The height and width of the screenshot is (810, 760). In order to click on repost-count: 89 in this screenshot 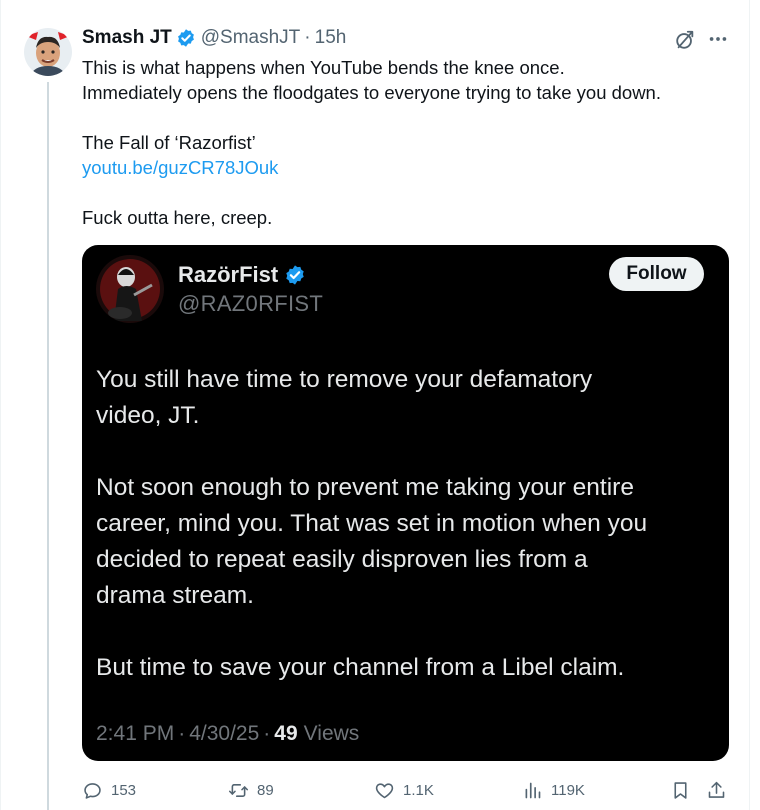, I will do `click(265, 790)`.